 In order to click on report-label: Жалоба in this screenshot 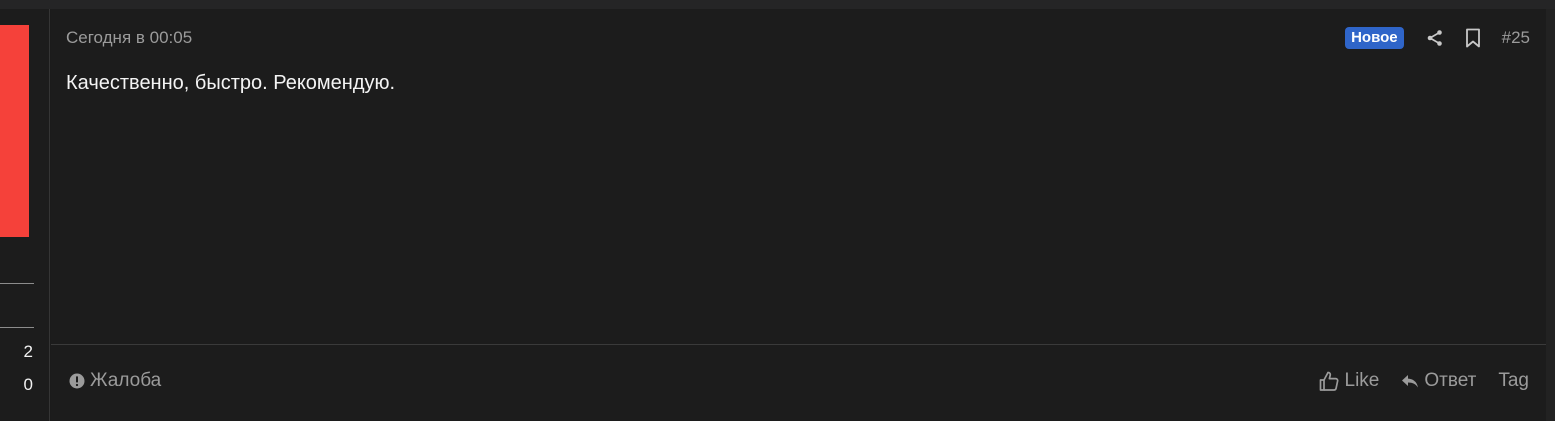, I will do `click(126, 380)`.